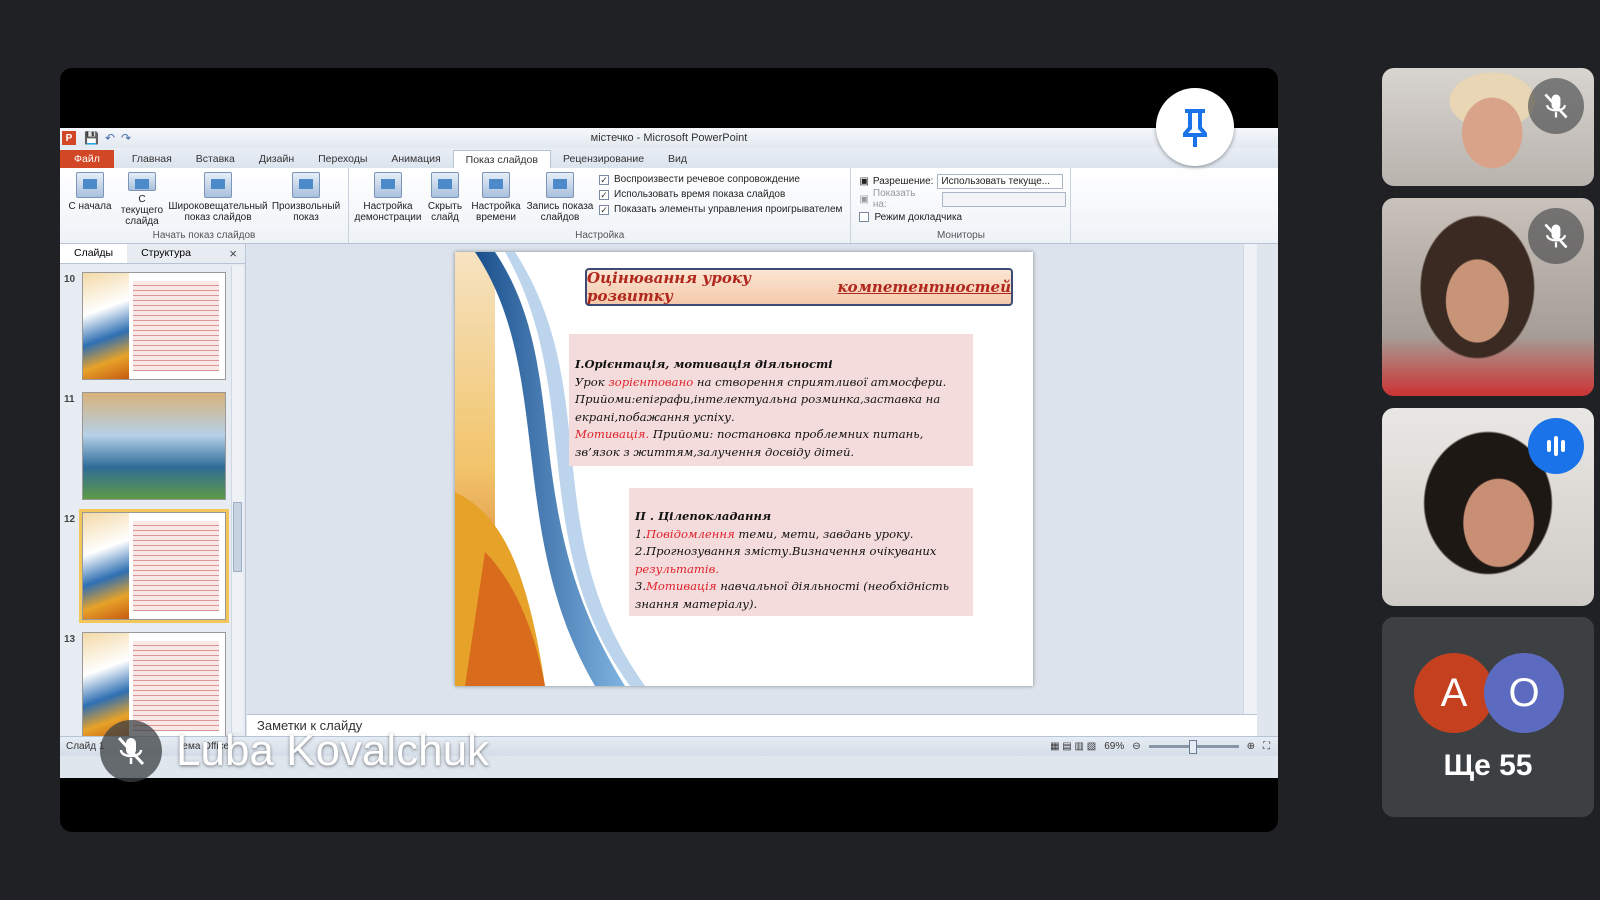 This screenshot has height=900, width=1600. Describe the element at coordinates (110, 138) in the screenshot. I see `quick-access-toolbar: 💾↶↷` at that location.